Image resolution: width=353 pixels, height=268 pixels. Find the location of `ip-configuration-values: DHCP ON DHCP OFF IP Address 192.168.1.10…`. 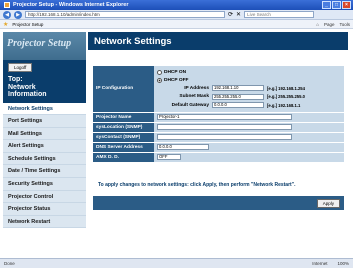

ip-configuration-values: DHCP ON DHCP OFF IP Address 192.168.1.10… is located at coordinates (249, 89).